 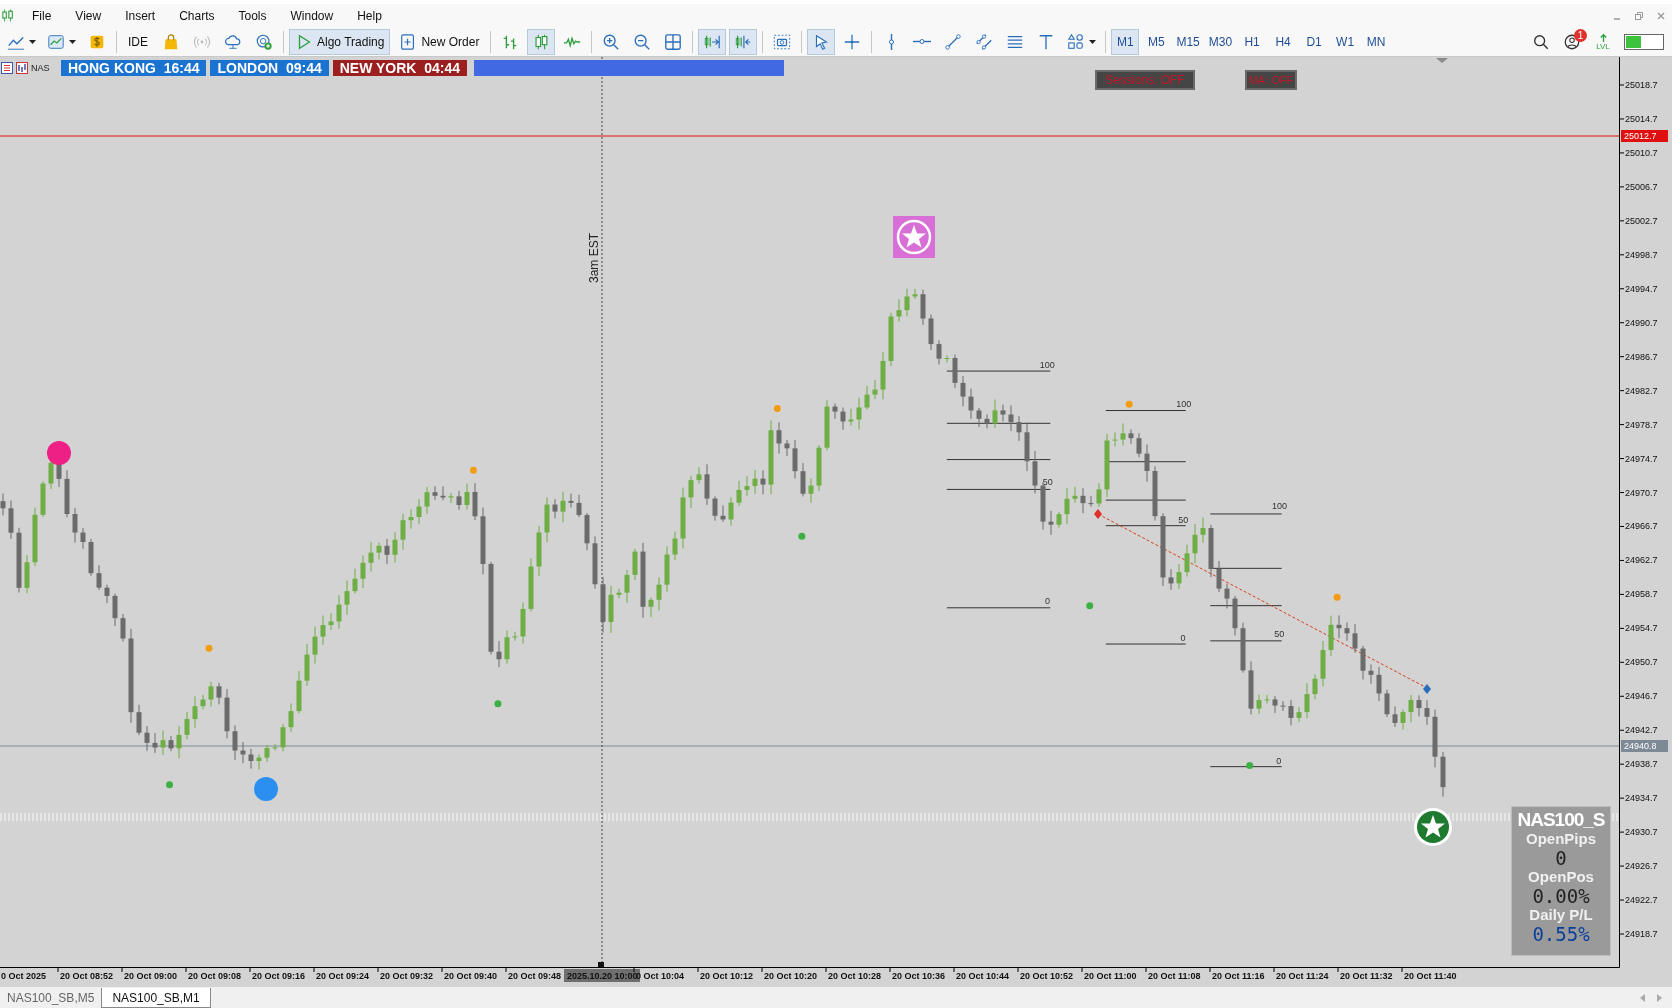 What do you see at coordinates (24, 976) in the screenshot?
I see `time-label: 0 Oct 2025` at bounding box center [24, 976].